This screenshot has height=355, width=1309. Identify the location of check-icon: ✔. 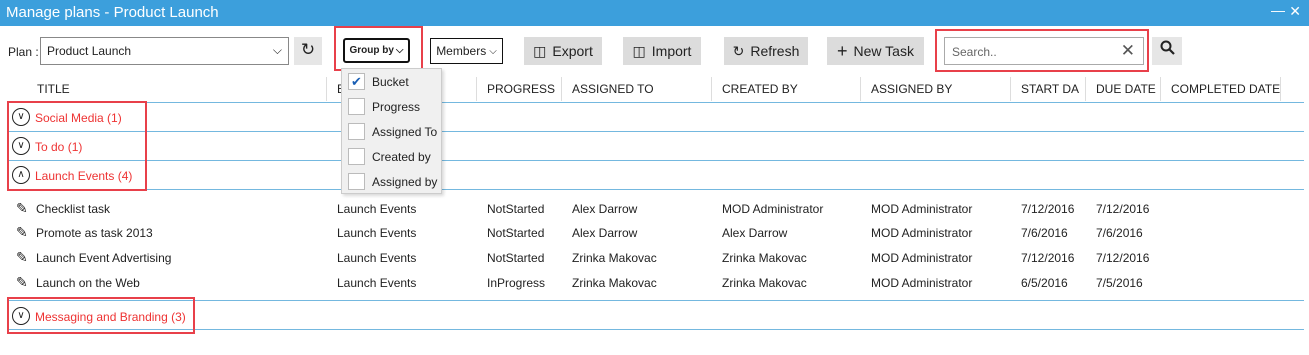
(356, 81).